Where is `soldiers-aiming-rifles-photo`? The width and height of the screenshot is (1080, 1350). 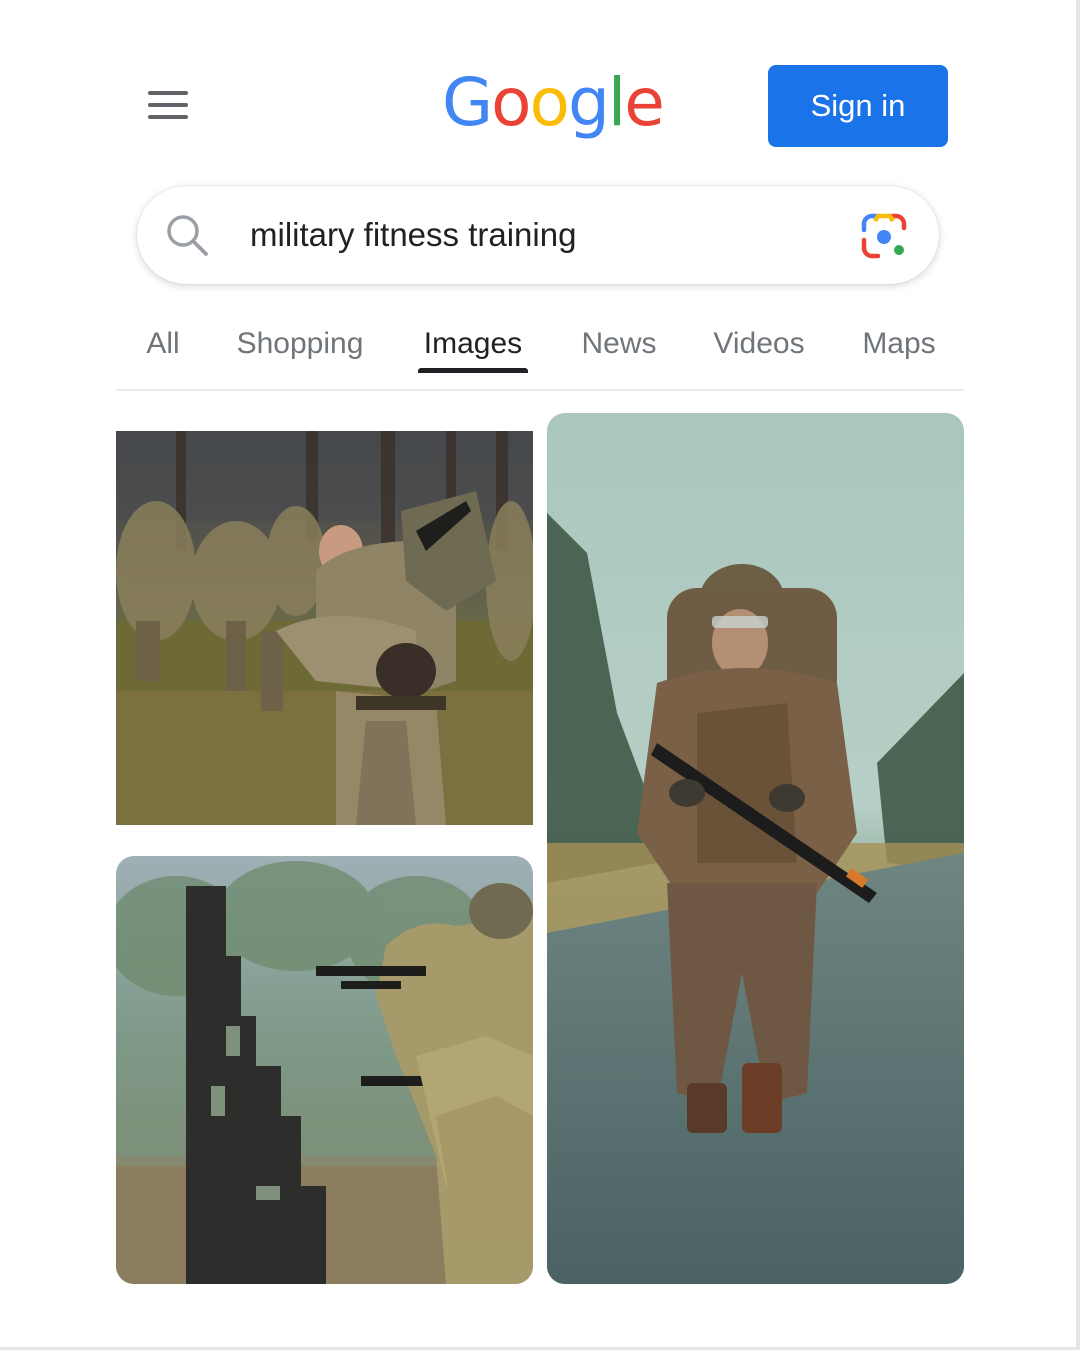 soldiers-aiming-rifles-photo is located at coordinates (324, 1070).